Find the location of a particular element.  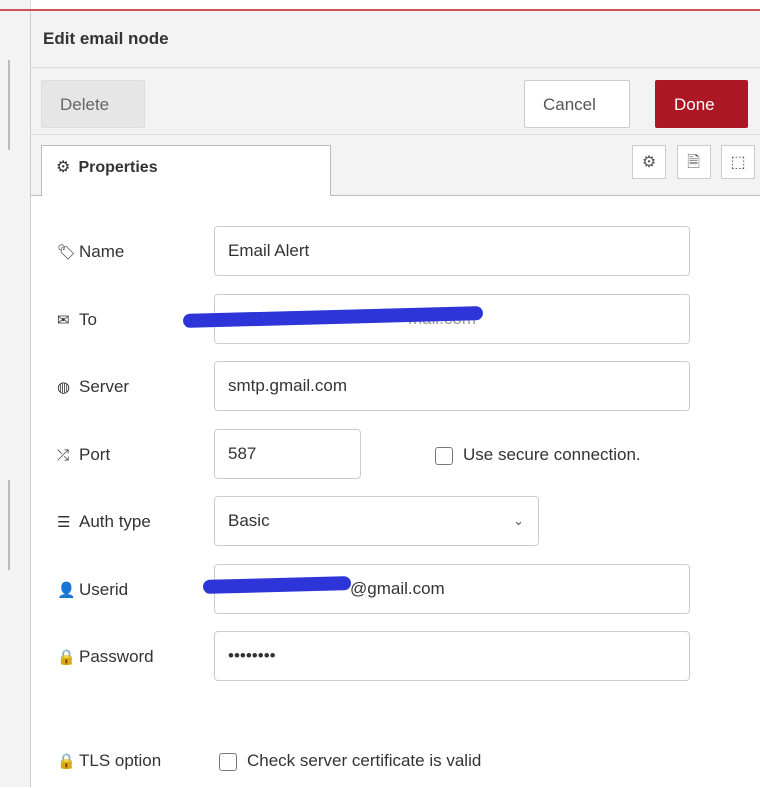

secure-connection-option: Use secure connection. is located at coordinates (538, 455).